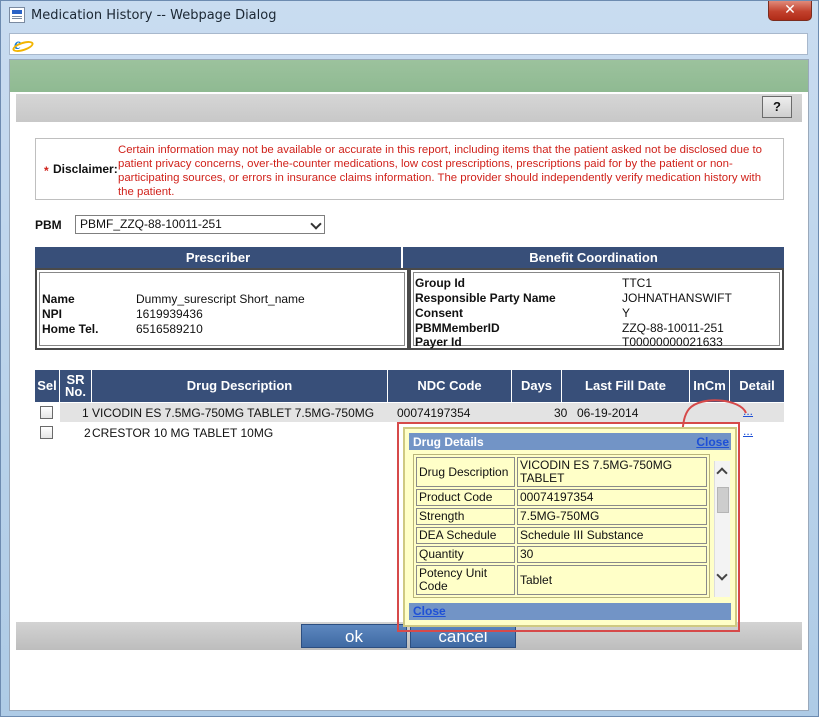 This screenshot has width=819, height=717. Describe the element at coordinates (85, 169) in the screenshot. I see `disclaimer-label: Disclaimer:` at that location.